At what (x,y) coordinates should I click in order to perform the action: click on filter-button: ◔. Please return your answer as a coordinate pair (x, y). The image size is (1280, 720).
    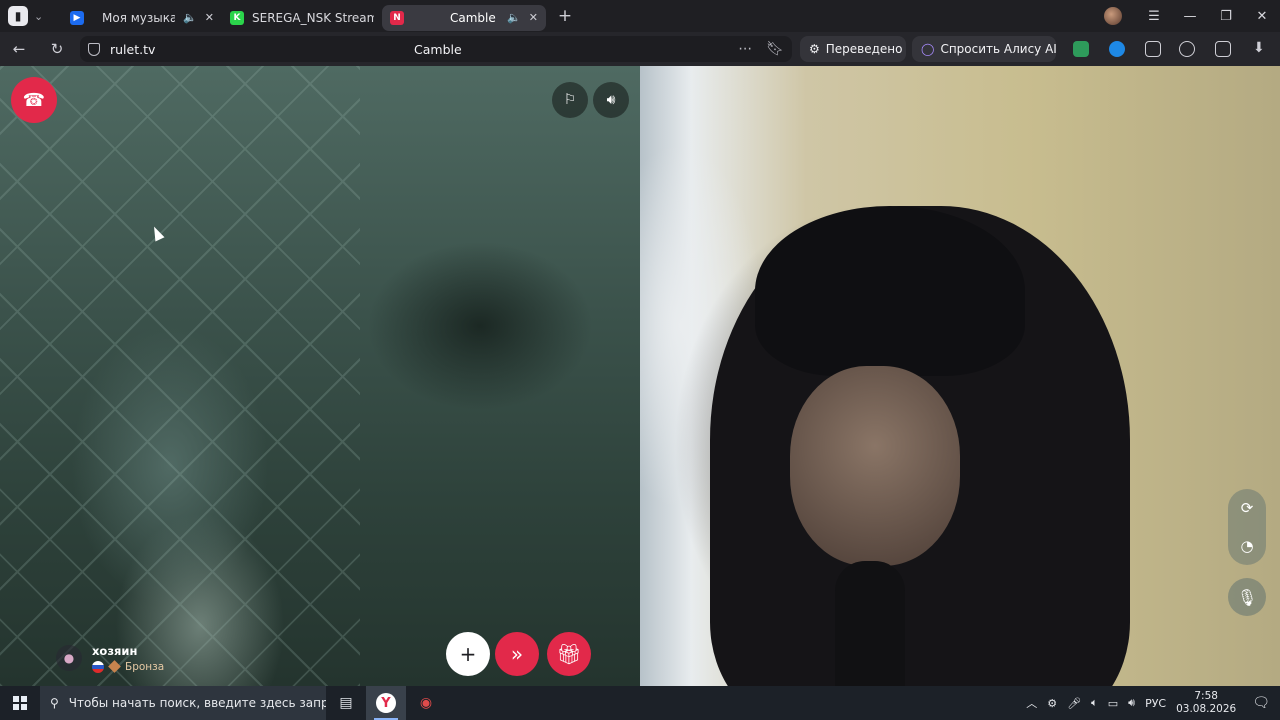
    Looking at the image, I should click on (1247, 546).